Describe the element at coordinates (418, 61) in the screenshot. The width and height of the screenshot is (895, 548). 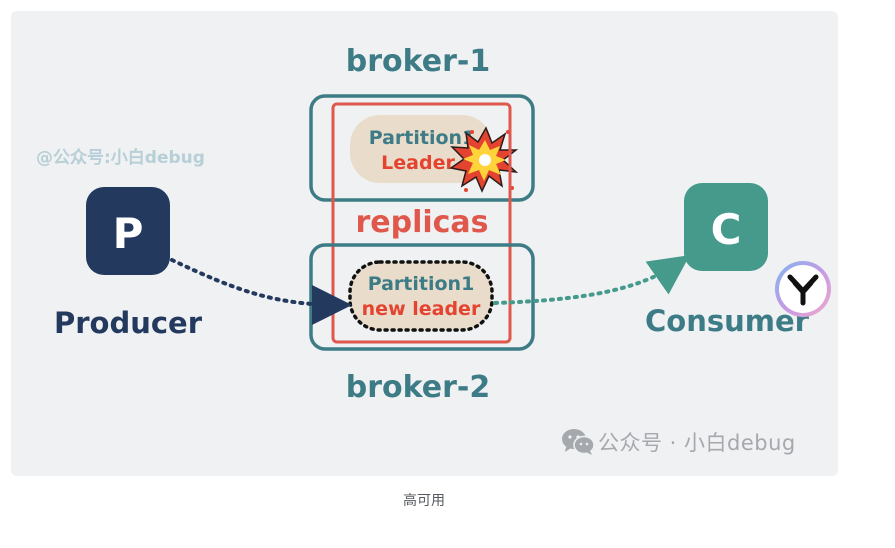
I see `broker-1-label: broker-1` at that location.